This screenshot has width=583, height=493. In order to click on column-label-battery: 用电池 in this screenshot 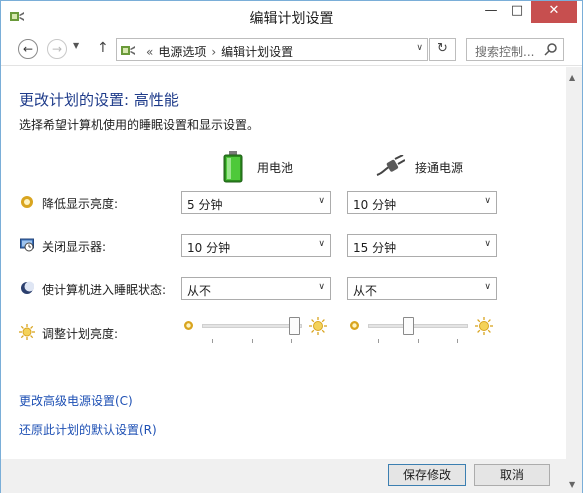, I will do `click(275, 168)`.